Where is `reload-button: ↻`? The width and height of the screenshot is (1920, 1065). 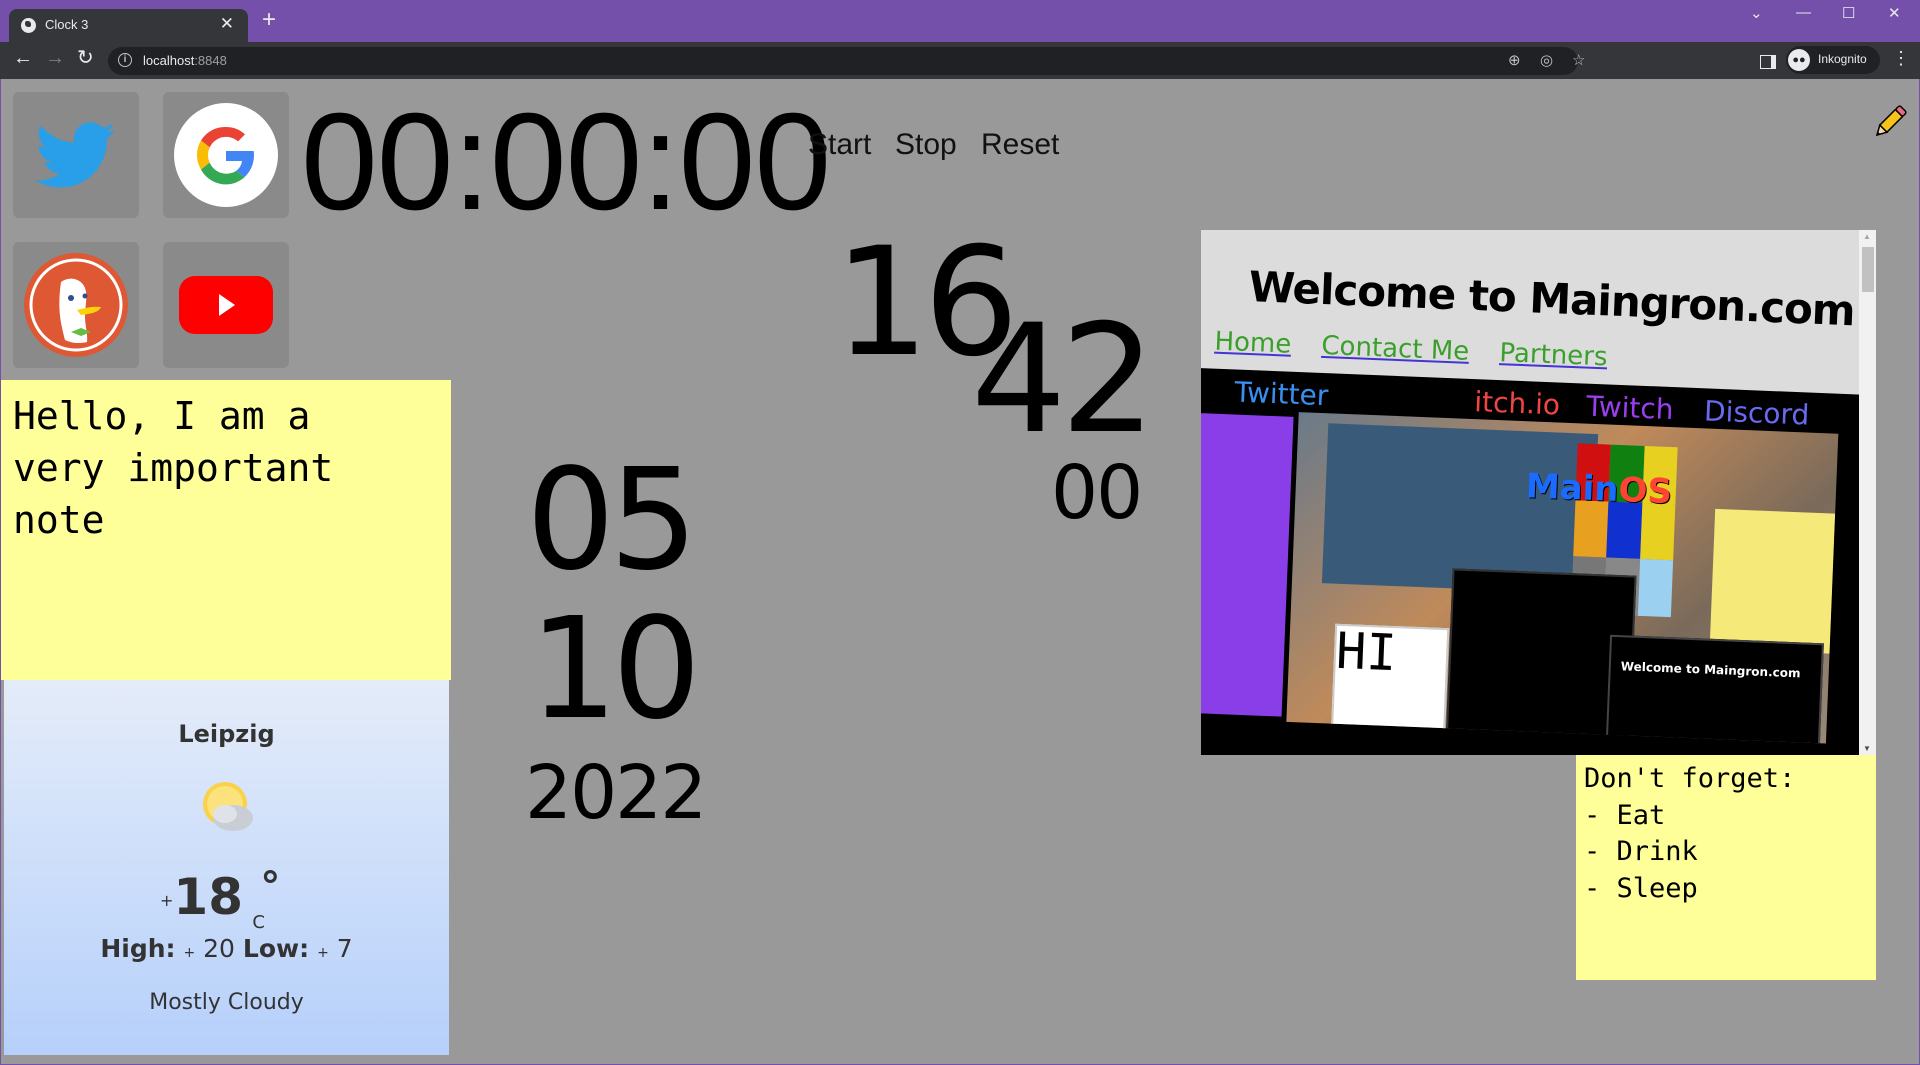
reload-button: ↻ is located at coordinates (85, 58).